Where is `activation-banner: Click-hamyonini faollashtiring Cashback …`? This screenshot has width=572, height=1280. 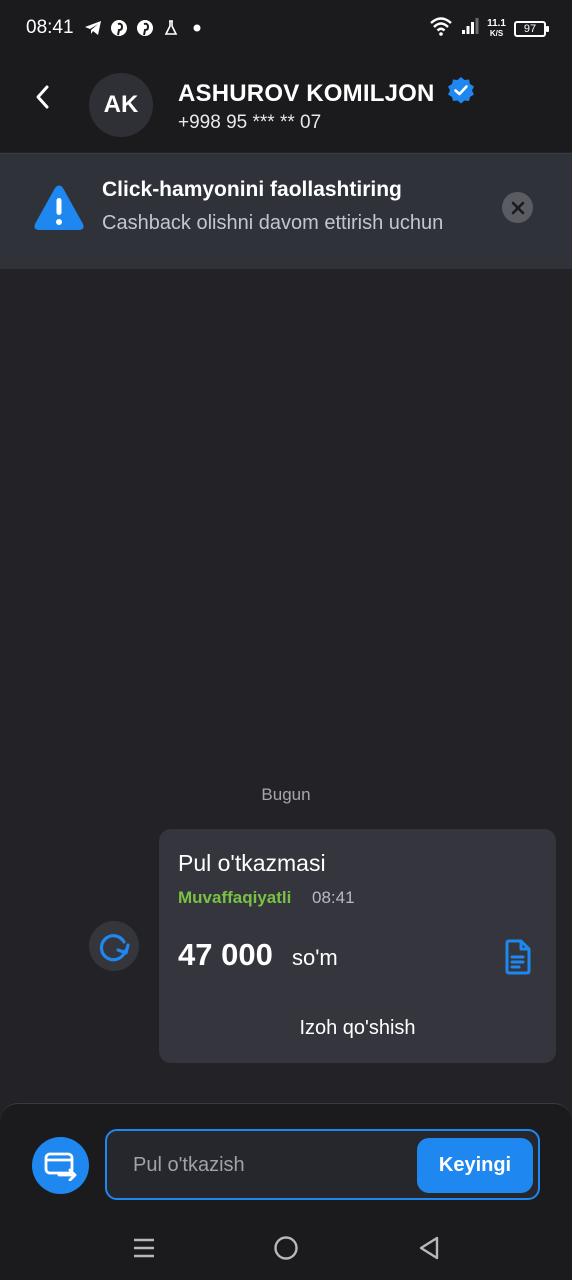
activation-banner: Click-hamyonini faollashtiring Cashback … is located at coordinates (286, 211).